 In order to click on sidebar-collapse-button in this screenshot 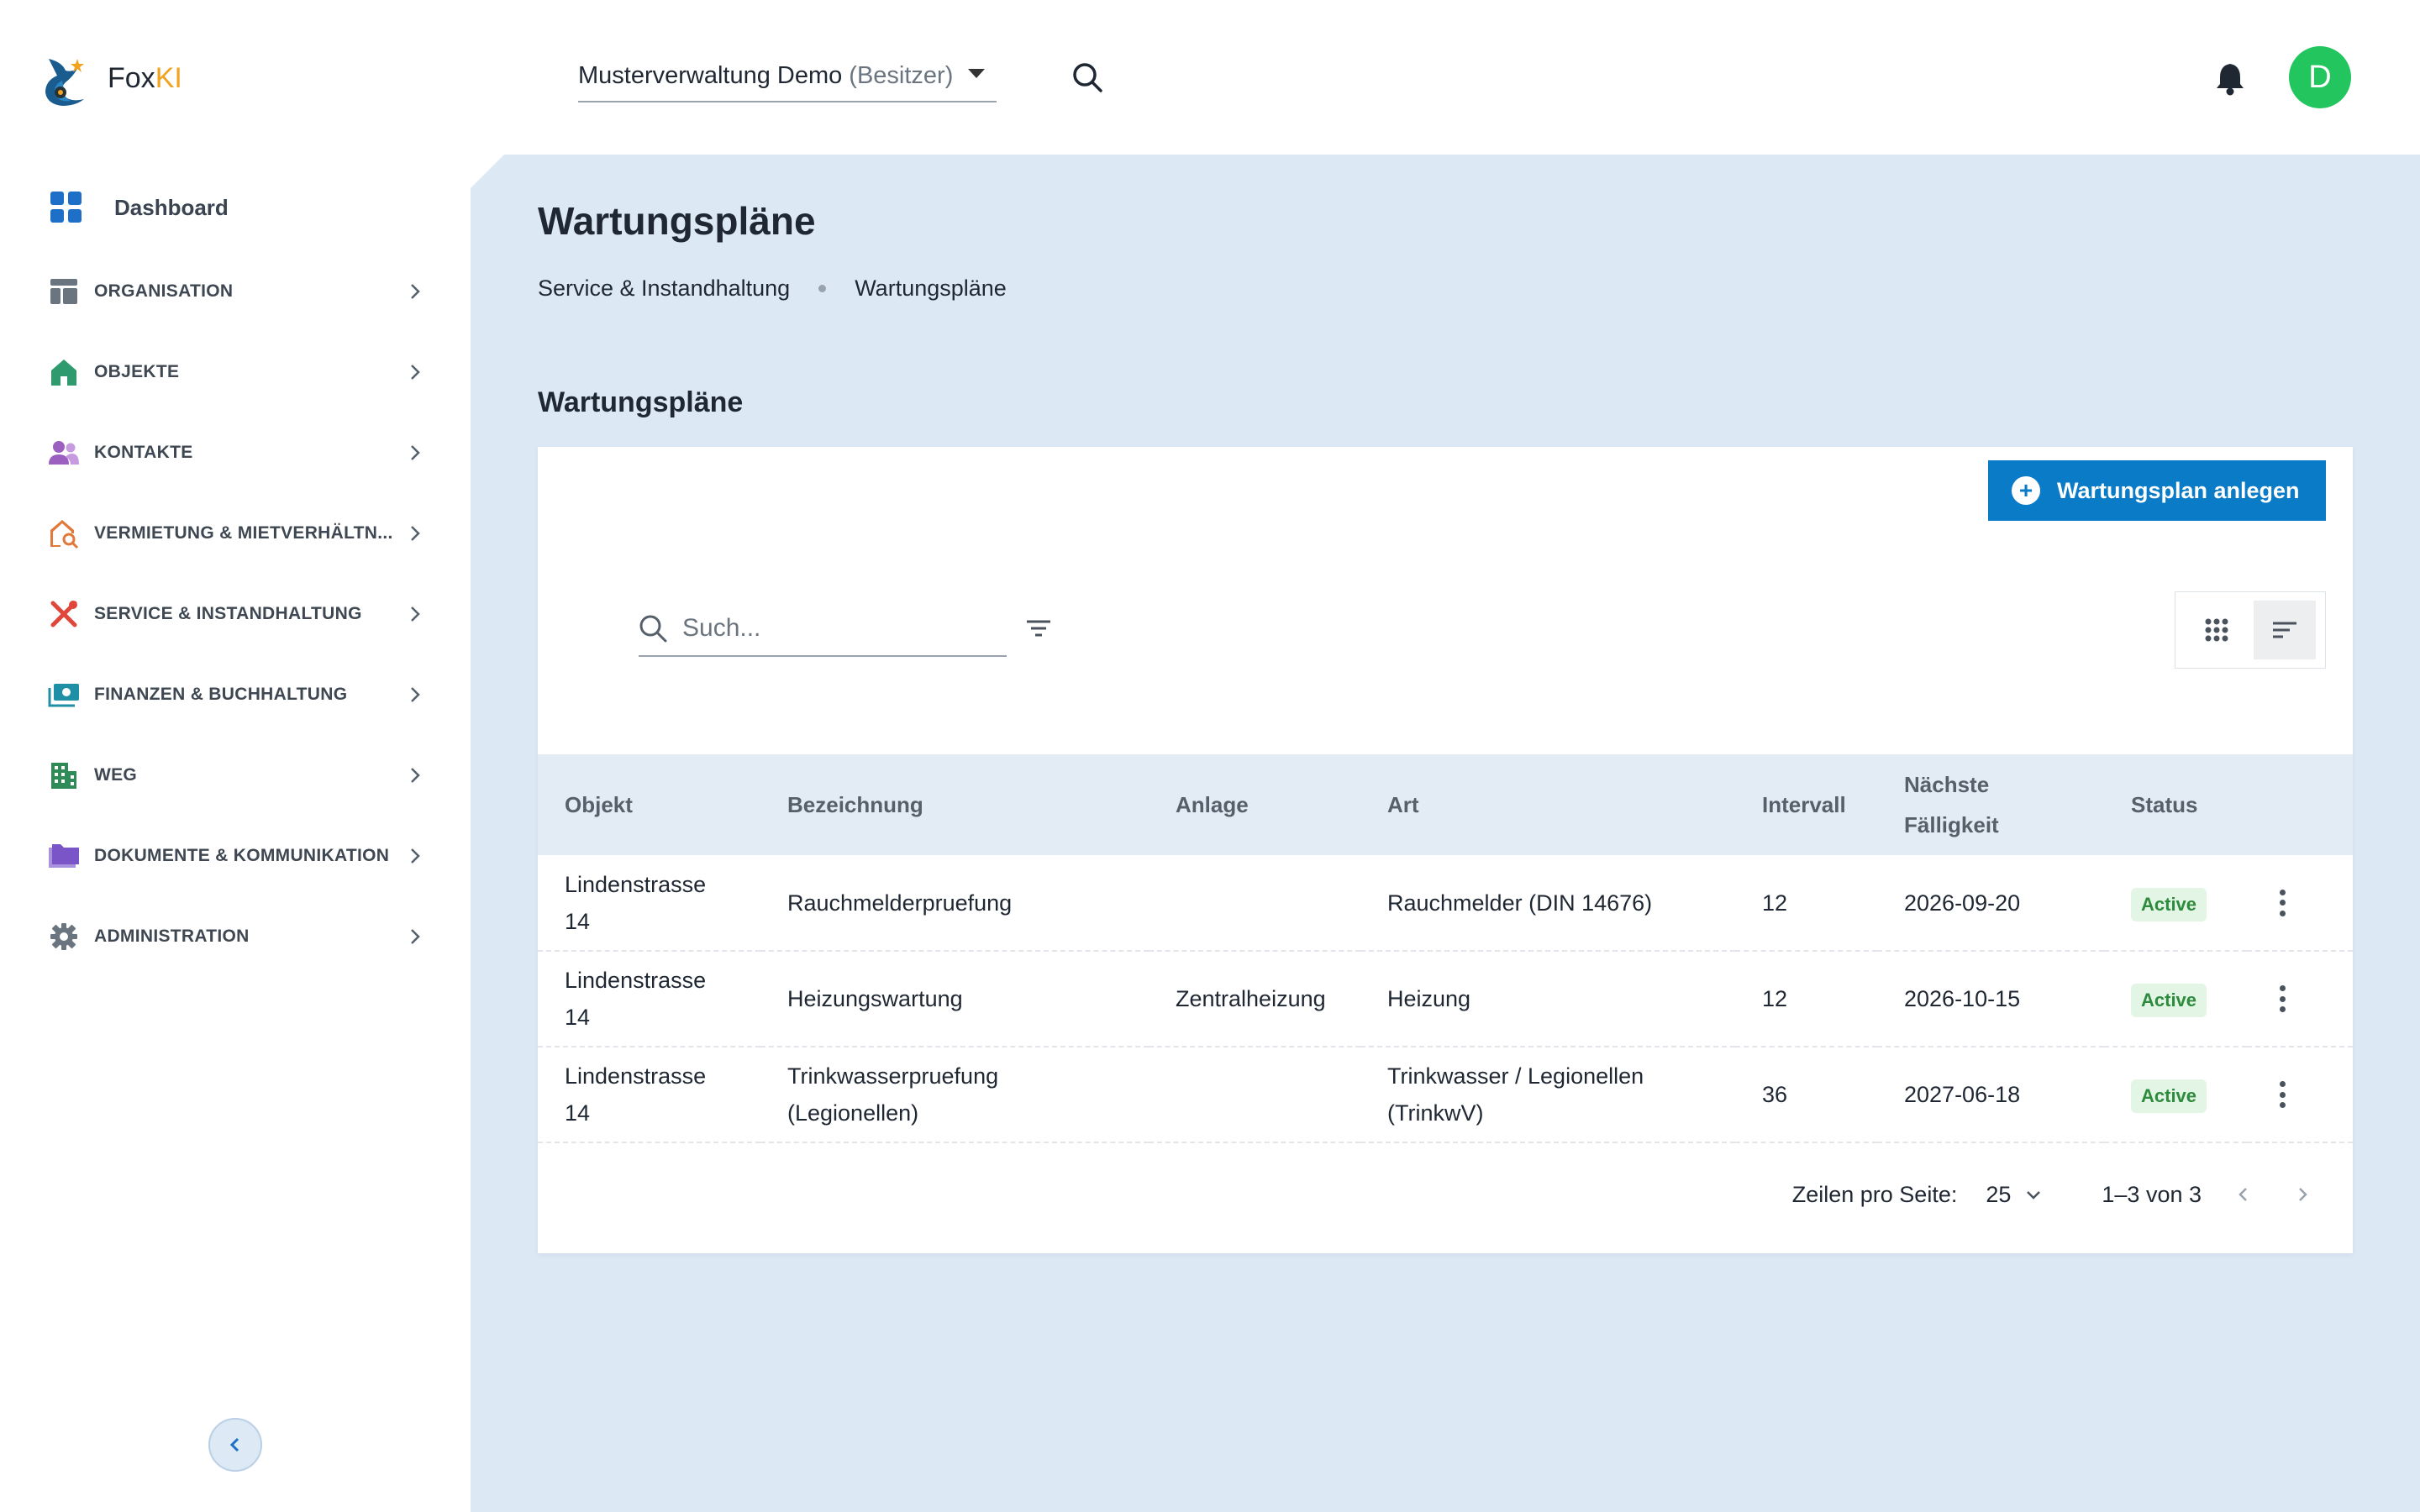, I will do `click(235, 1445)`.